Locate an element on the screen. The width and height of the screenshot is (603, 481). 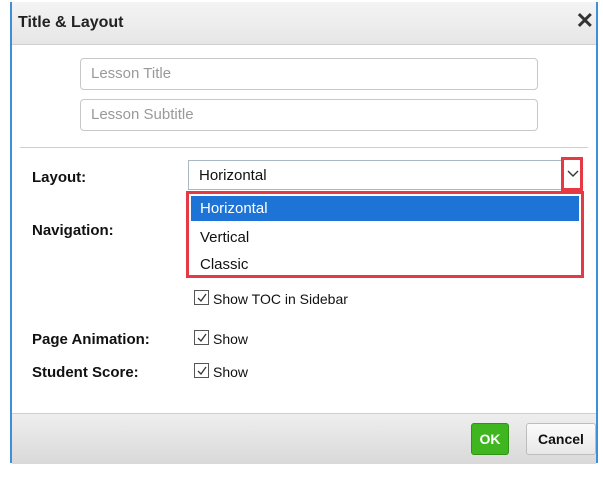
lesson-subtitle-input: Lesson Subtitle is located at coordinates (309, 115).